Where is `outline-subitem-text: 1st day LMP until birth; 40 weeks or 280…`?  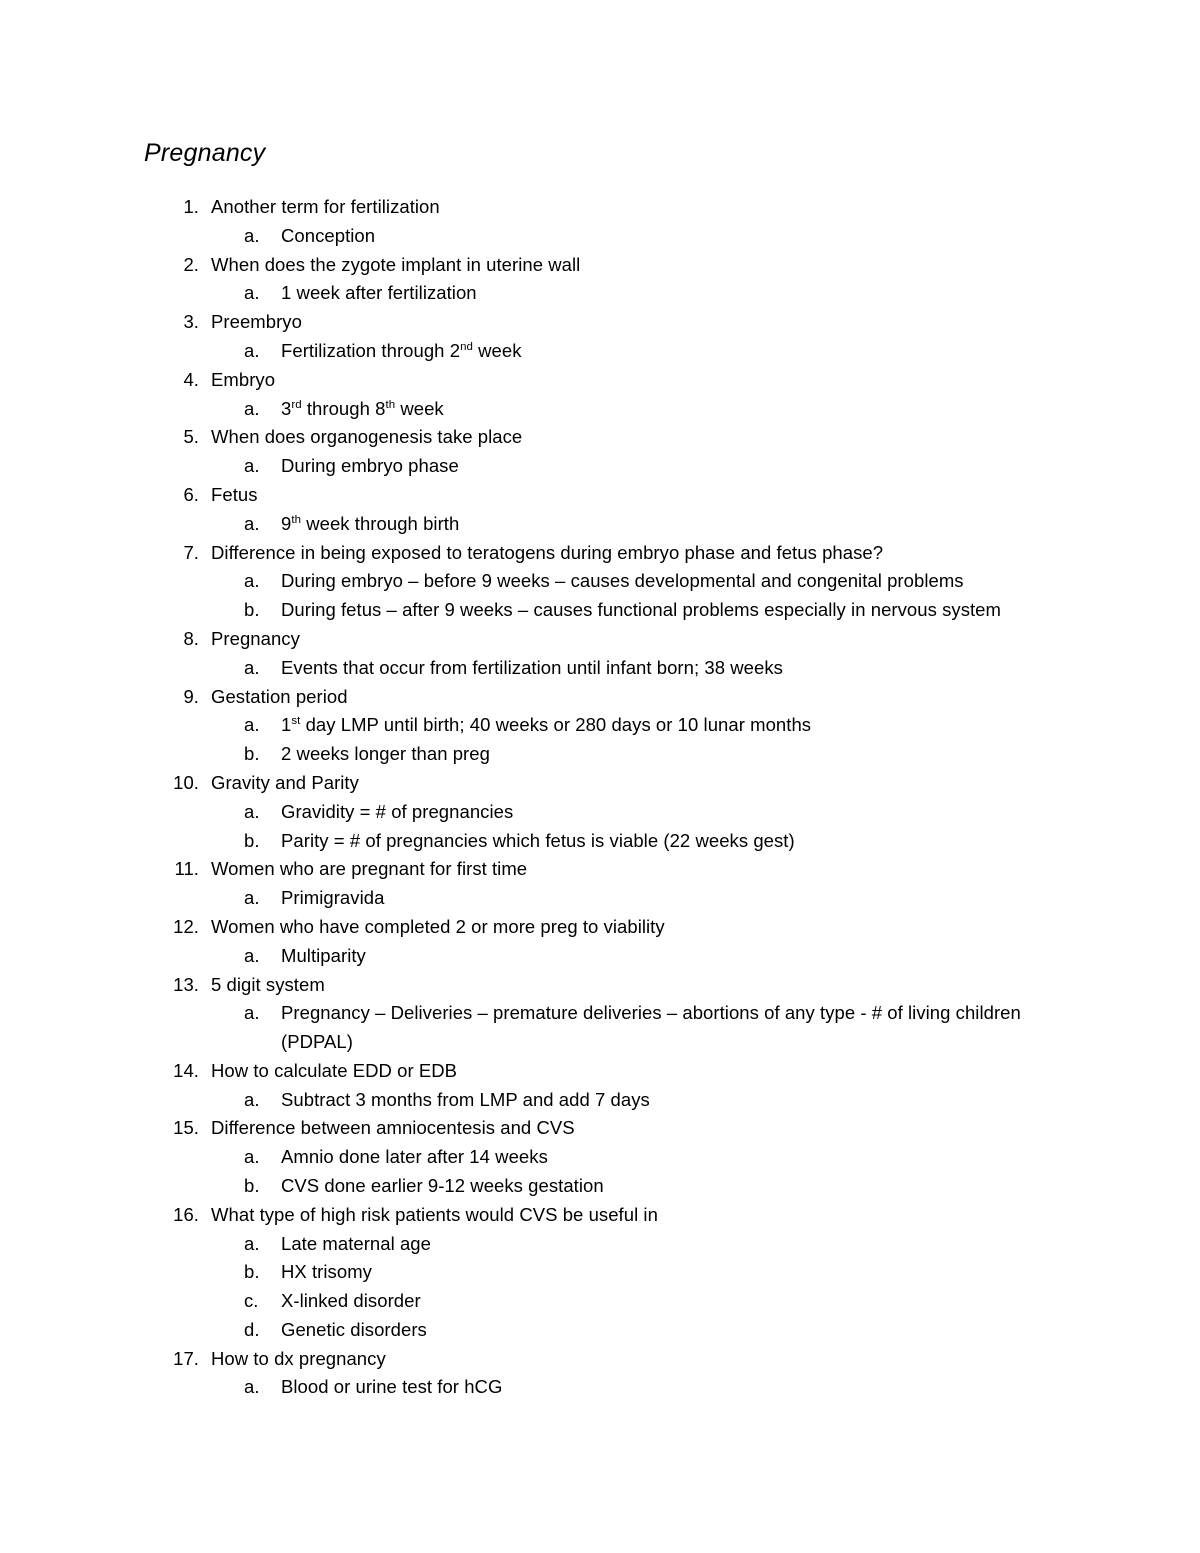 outline-subitem-text: 1st day LMP until birth; 40 weeks or 280… is located at coordinates (546, 725).